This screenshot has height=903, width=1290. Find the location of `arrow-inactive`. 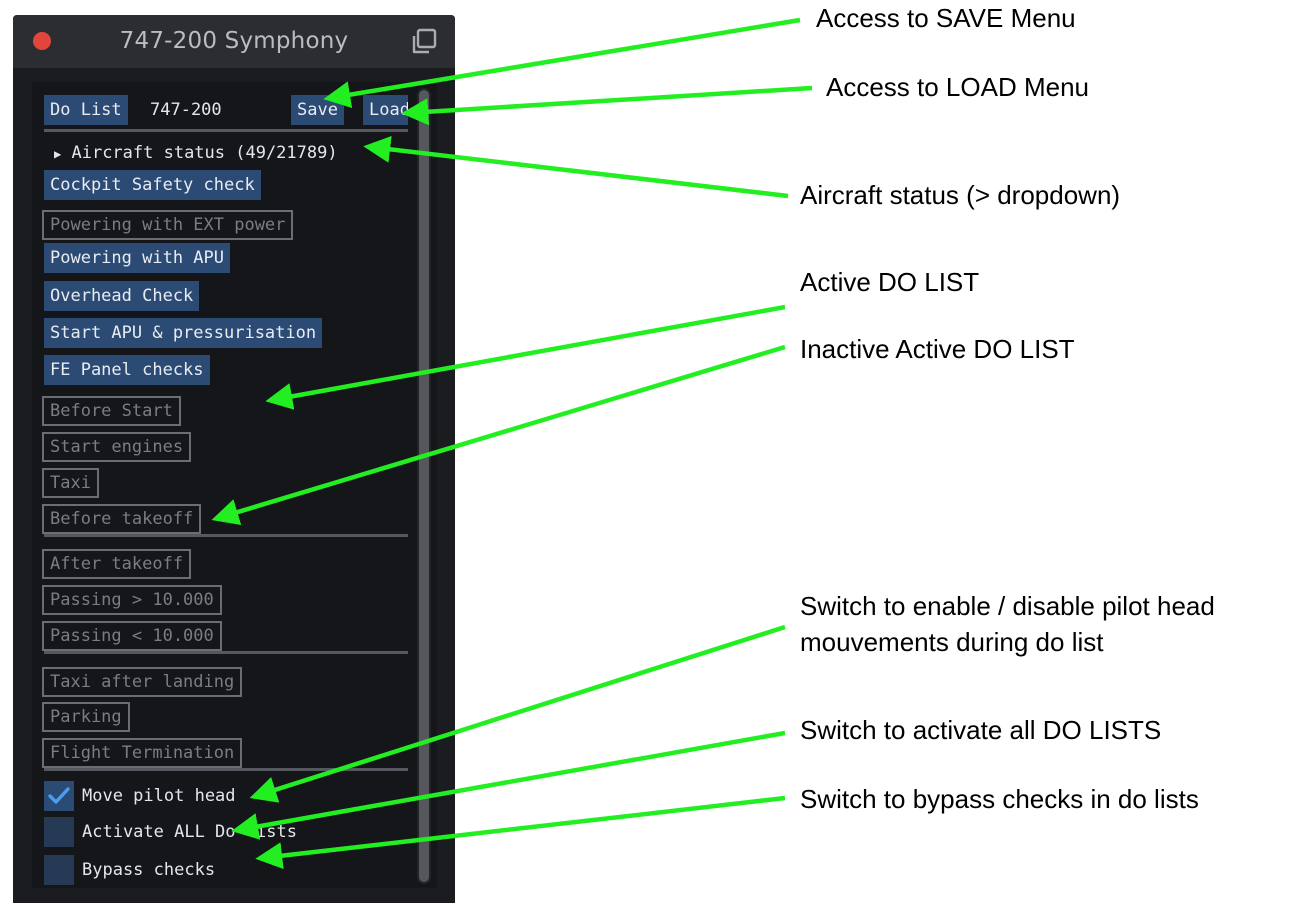

arrow-inactive is located at coordinates (498, 435).